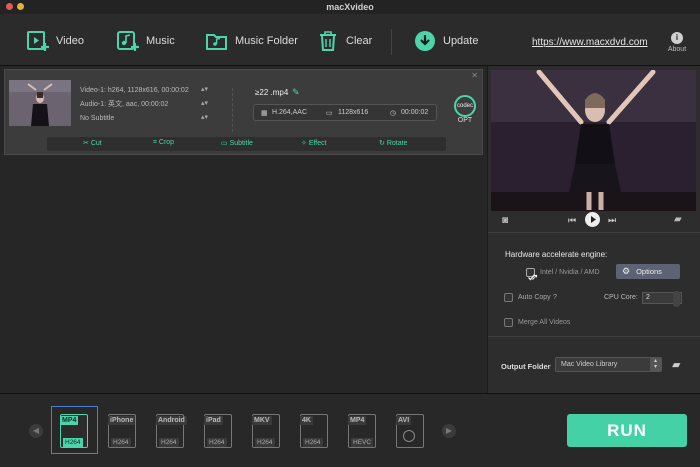  Describe the element at coordinates (305, 143) in the screenshot. I see `magic-wand-icon: ✧` at that location.